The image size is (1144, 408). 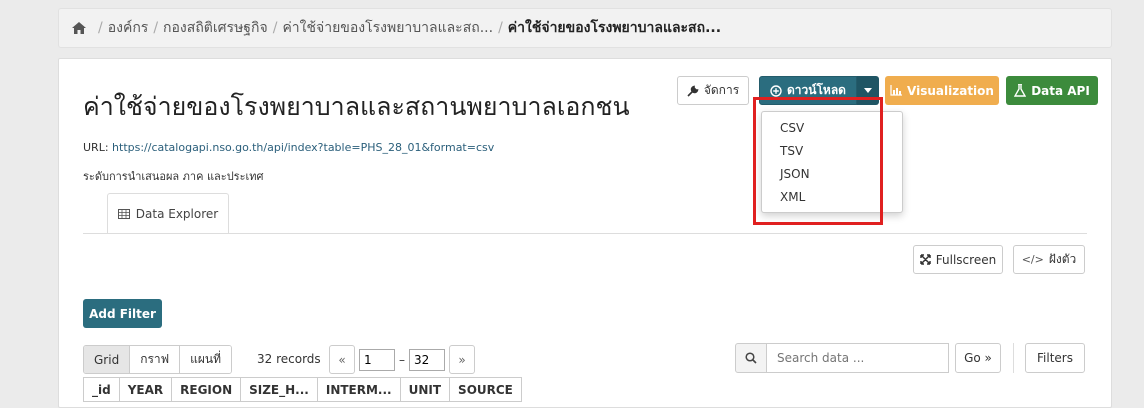 I want to click on breadcrumb-item-organization: องค์กร, so click(x=128, y=28).